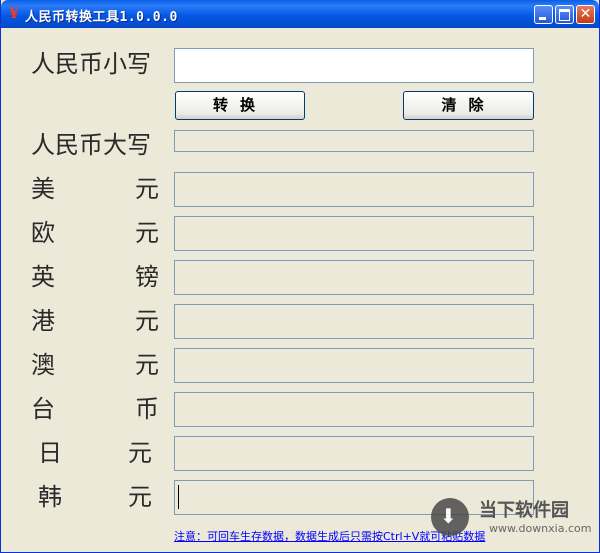 Image resolution: width=600 pixels, height=553 pixels. I want to click on currency-krw-left: 韩, so click(50, 497).